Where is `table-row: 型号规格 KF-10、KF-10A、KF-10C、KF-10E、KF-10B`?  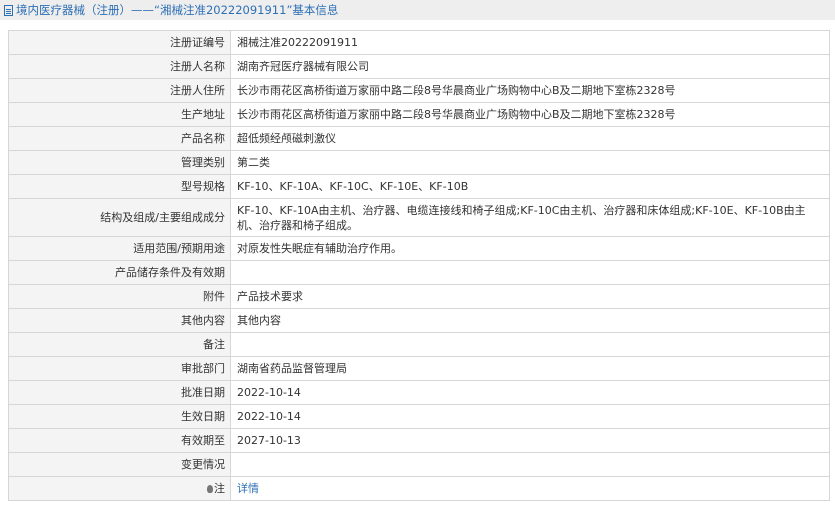 table-row: 型号规格 KF-10、KF-10A、KF-10C、KF-10E、KF-10B is located at coordinates (419, 186).